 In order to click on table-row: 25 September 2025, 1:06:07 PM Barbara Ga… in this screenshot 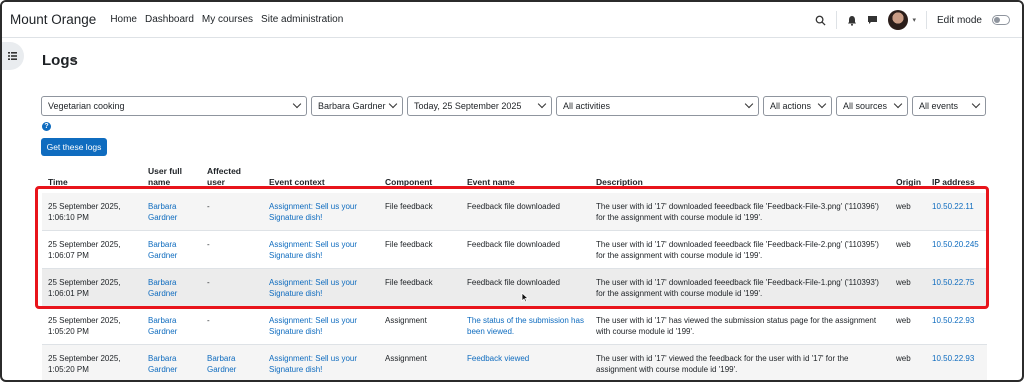, I will do `click(514, 250)`.